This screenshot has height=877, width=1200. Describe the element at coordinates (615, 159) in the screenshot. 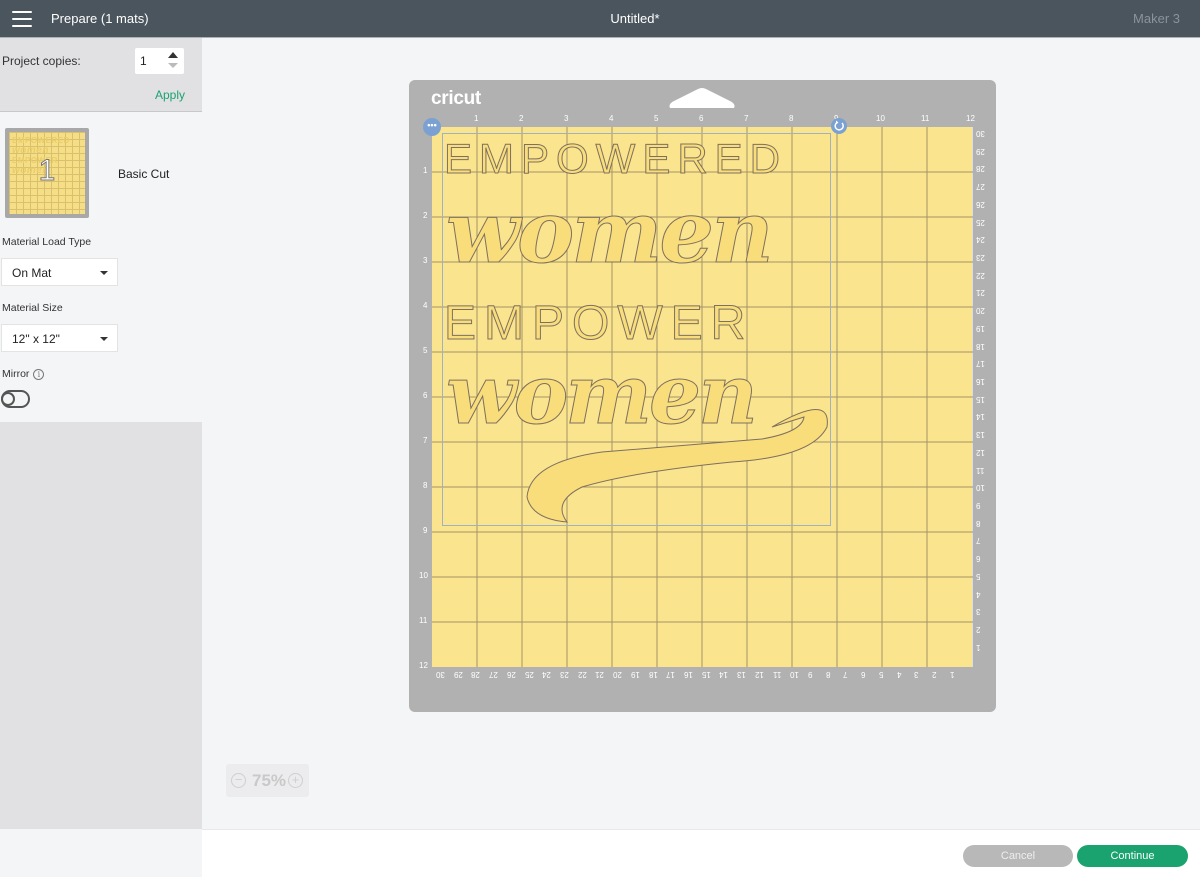

I see `design-text-empowered: EMPOWERED` at that location.